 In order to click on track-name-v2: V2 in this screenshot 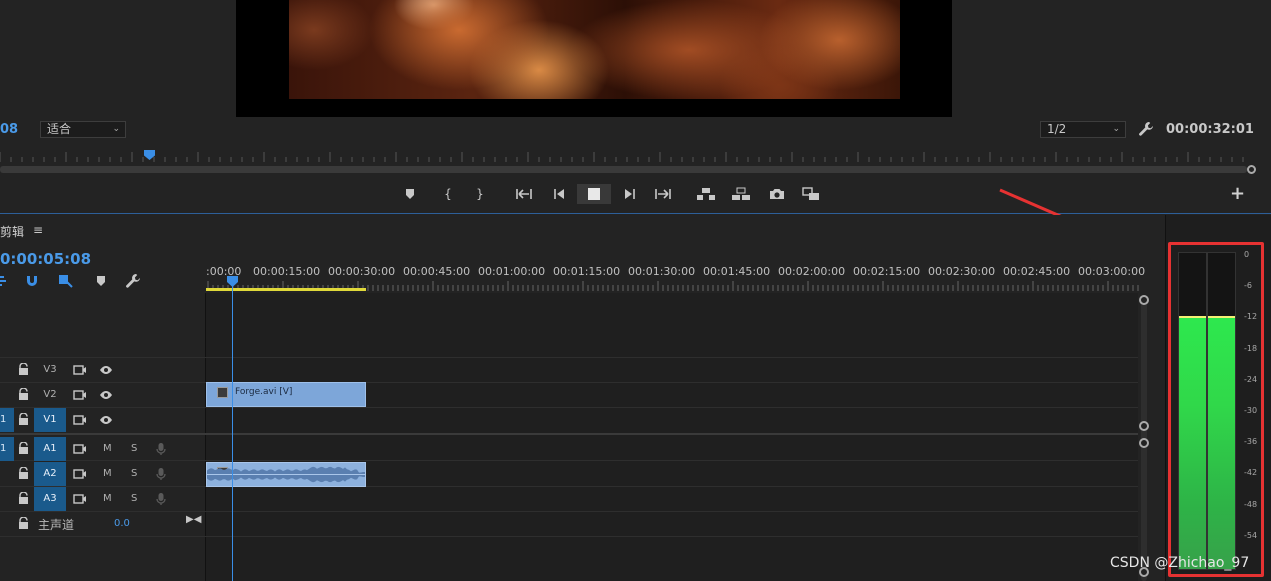, I will do `click(50, 395)`.